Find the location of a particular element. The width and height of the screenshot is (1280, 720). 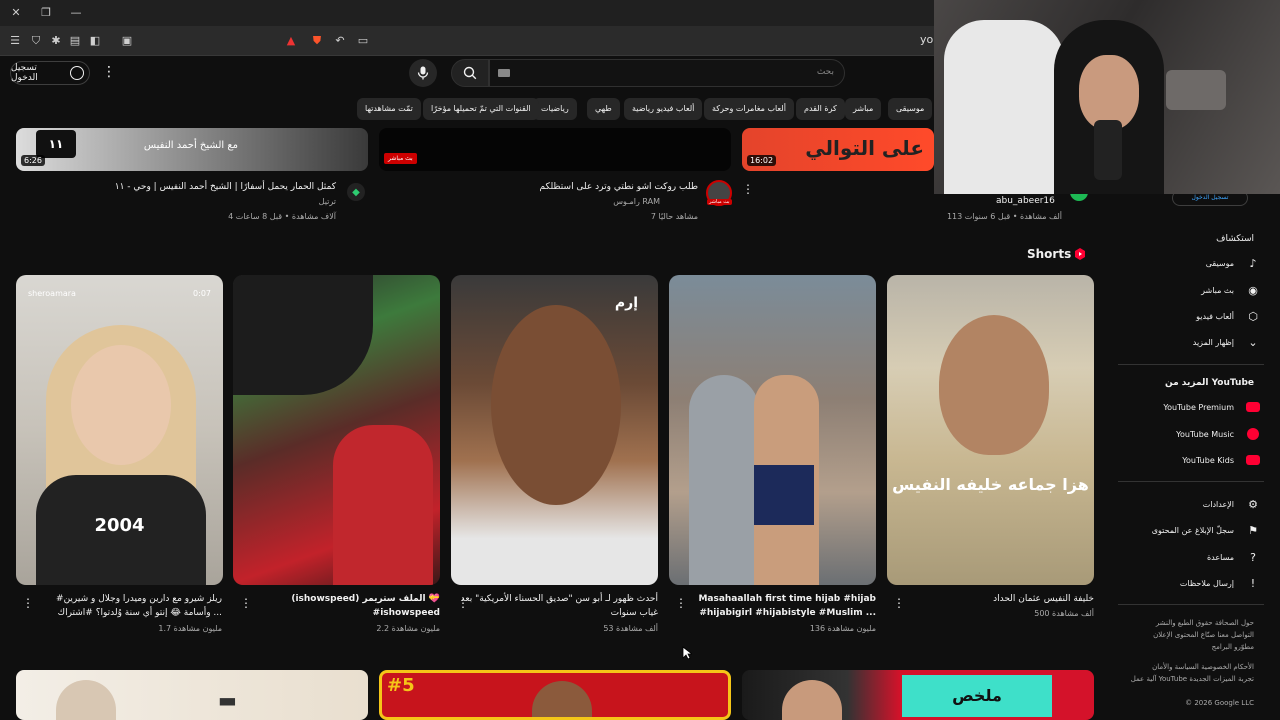

search-input: بحث is located at coordinates (667, 73).